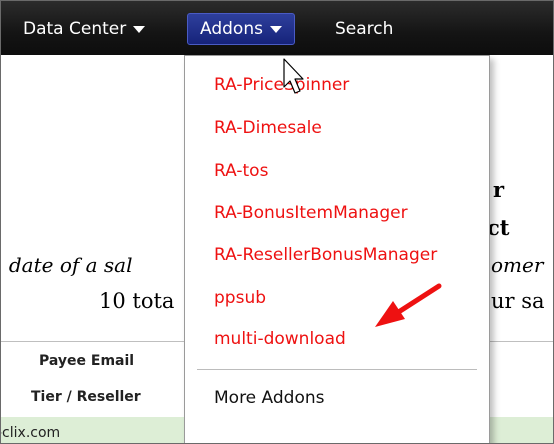 The image size is (554, 444). Describe the element at coordinates (499, 189) in the screenshot. I see `page-heading-fragment: r` at that location.